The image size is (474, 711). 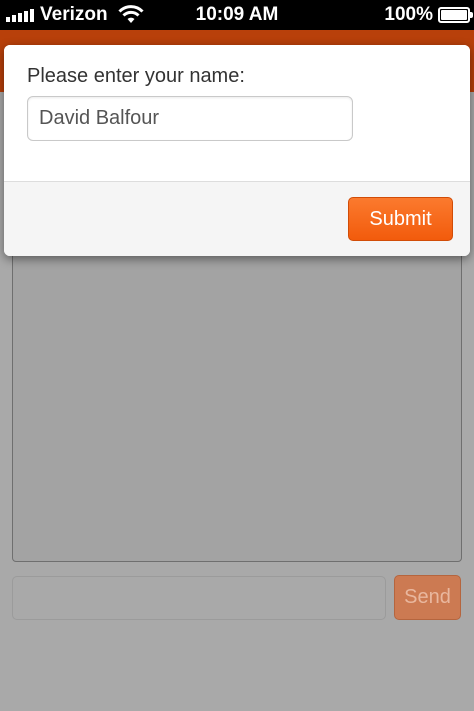 I want to click on message-input, so click(x=199, y=598).